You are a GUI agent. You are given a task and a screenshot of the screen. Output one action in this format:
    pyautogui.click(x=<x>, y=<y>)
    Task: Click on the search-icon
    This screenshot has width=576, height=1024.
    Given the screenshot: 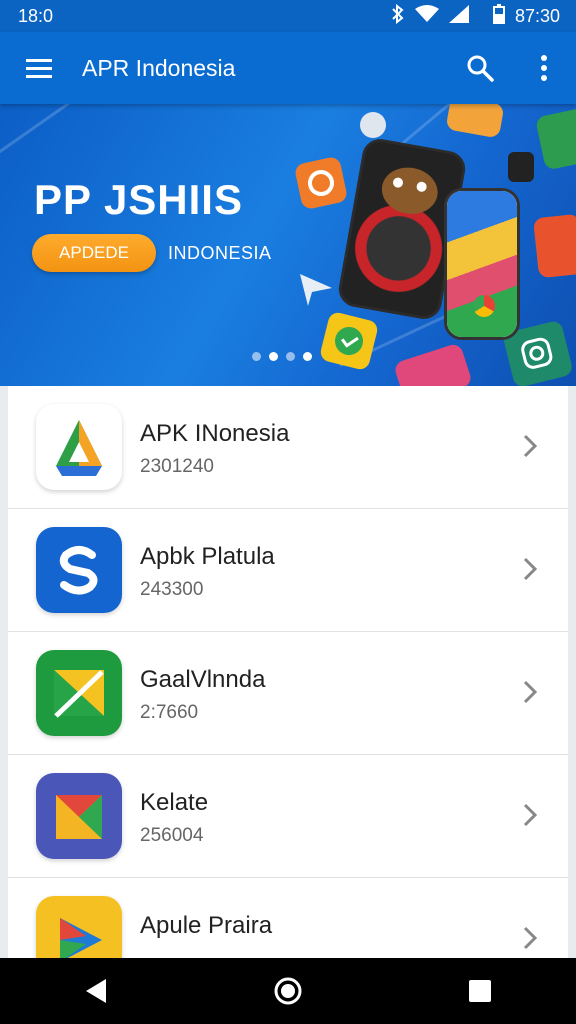 What is the action you would take?
    pyautogui.click(x=480, y=68)
    